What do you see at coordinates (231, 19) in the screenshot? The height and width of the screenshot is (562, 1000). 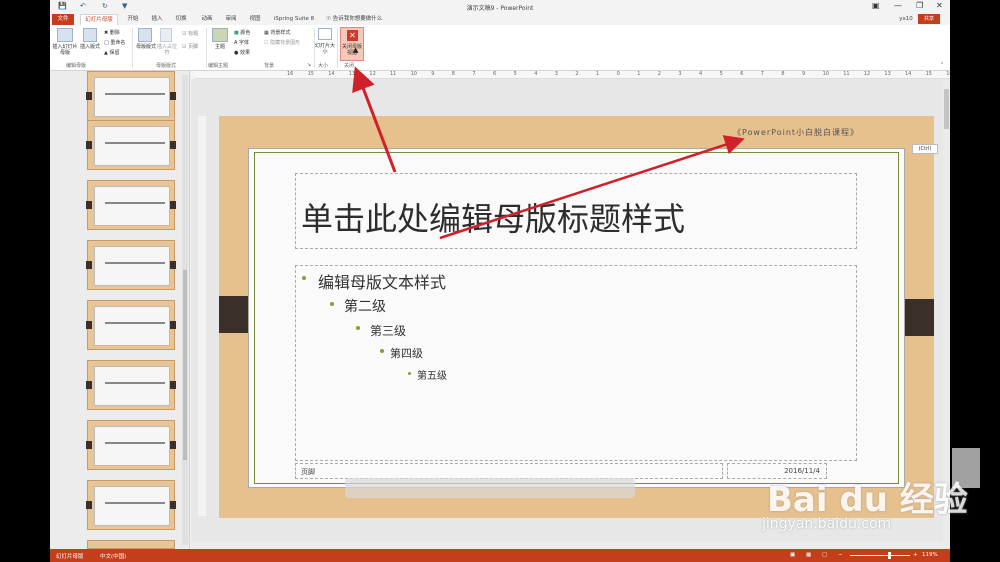 I see `tab-review: 审阅` at bounding box center [231, 19].